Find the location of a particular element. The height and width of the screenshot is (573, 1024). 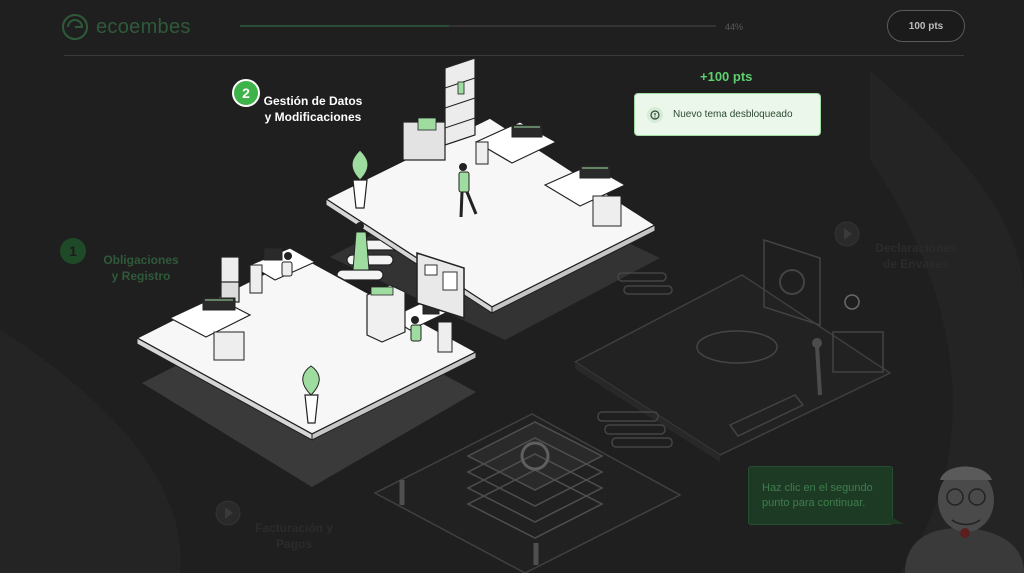

bg-sweep-left is located at coordinates (90, 451).